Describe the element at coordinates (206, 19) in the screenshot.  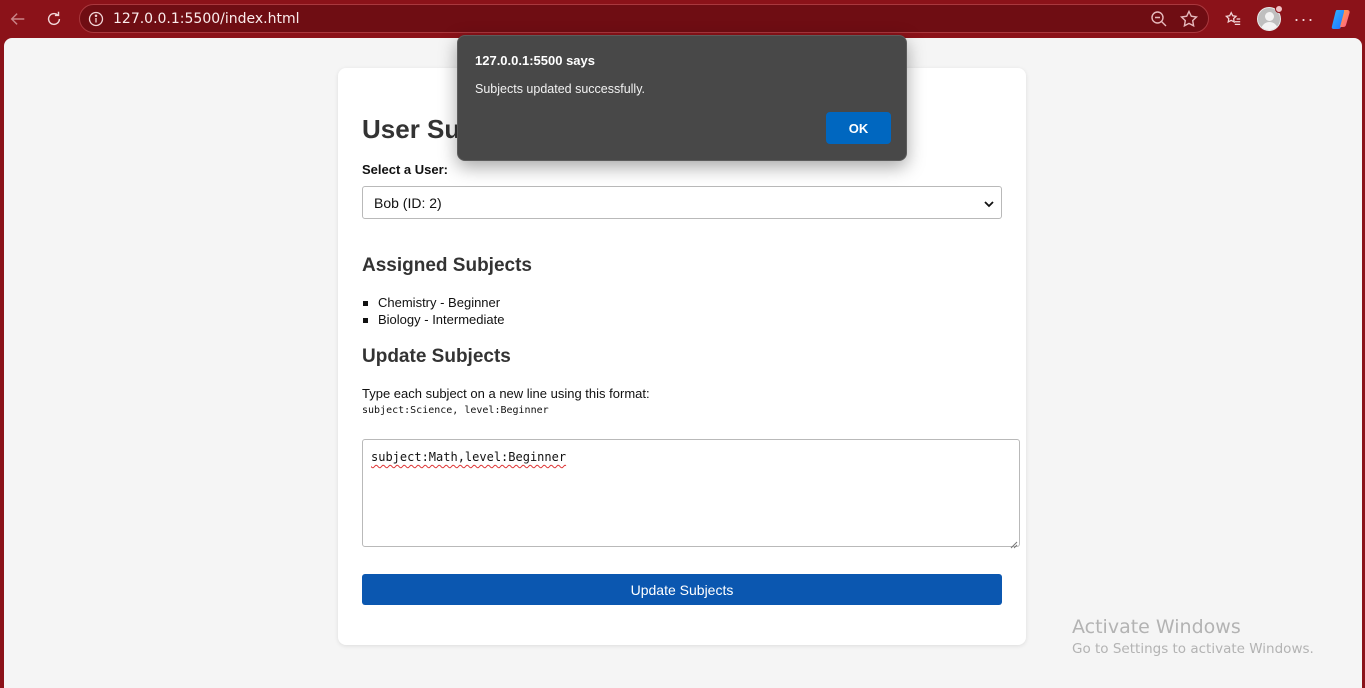
I see `url-text: 127.0.0.1:5500/index.html` at that location.